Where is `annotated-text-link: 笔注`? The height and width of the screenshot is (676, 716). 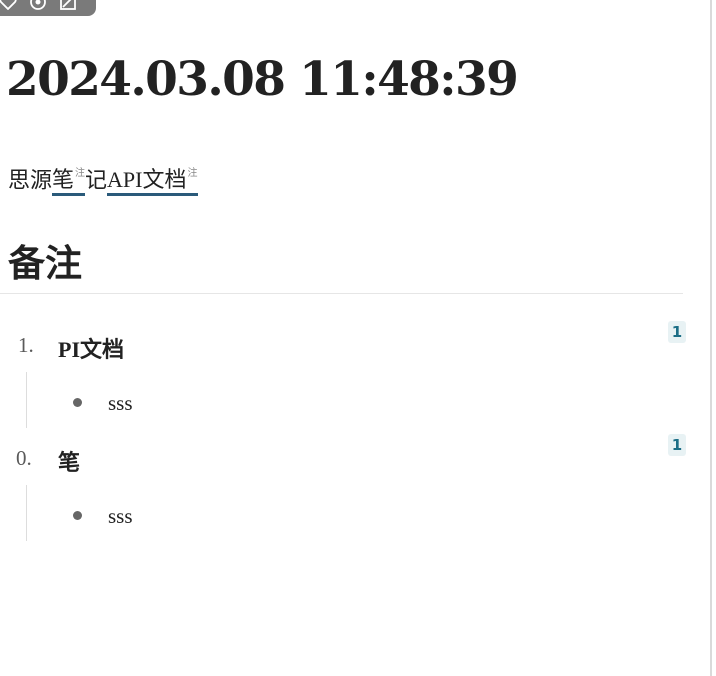 annotated-text-link: 笔注 is located at coordinates (69, 182).